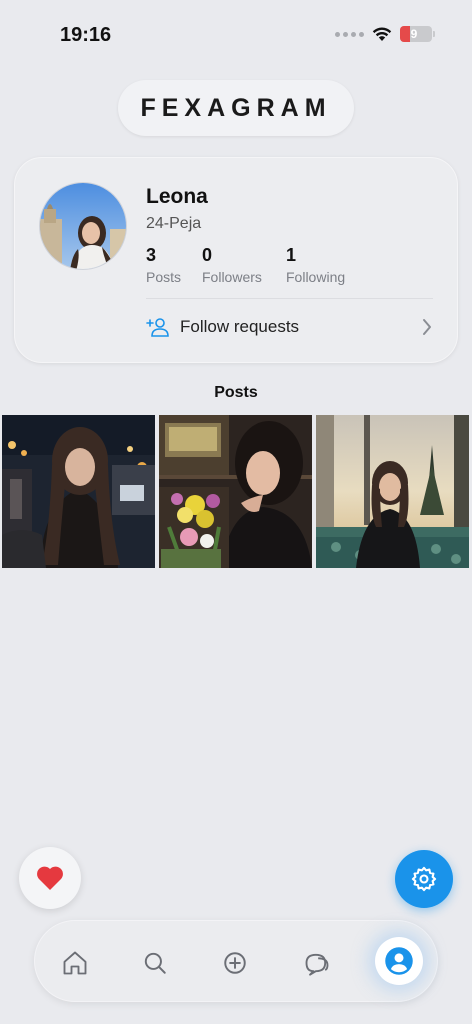 This screenshot has width=472, height=1024. What do you see at coordinates (382, 34) in the screenshot?
I see `wifi-icon` at bounding box center [382, 34].